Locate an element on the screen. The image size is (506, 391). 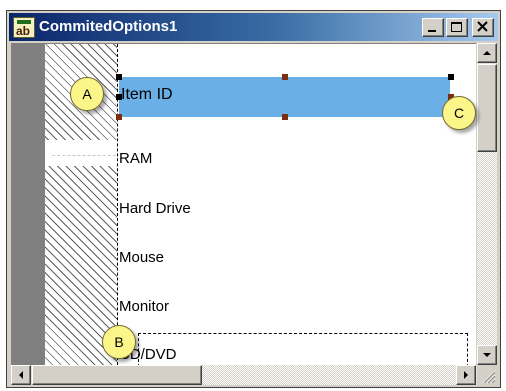
field-label-monitor: Monitor is located at coordinates (144, 306).